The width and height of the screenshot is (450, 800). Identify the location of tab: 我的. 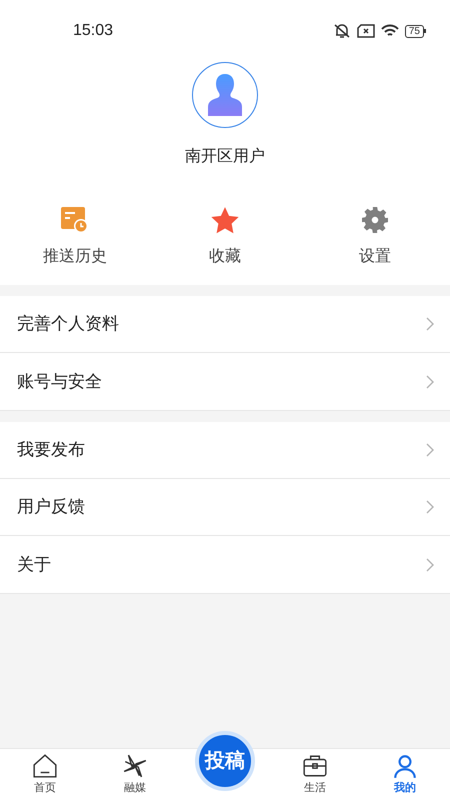
(405, 774).